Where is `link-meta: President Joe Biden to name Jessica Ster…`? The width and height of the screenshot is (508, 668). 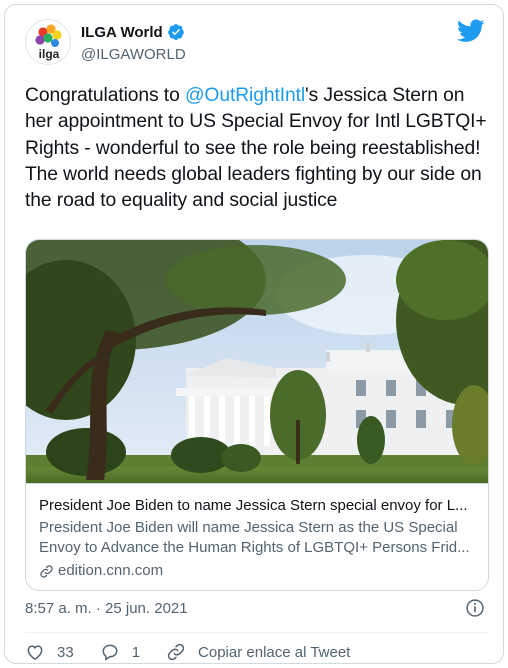
link-meta: President Joe Biden to name Jessica Ster… is located at coordinates (257, 536).